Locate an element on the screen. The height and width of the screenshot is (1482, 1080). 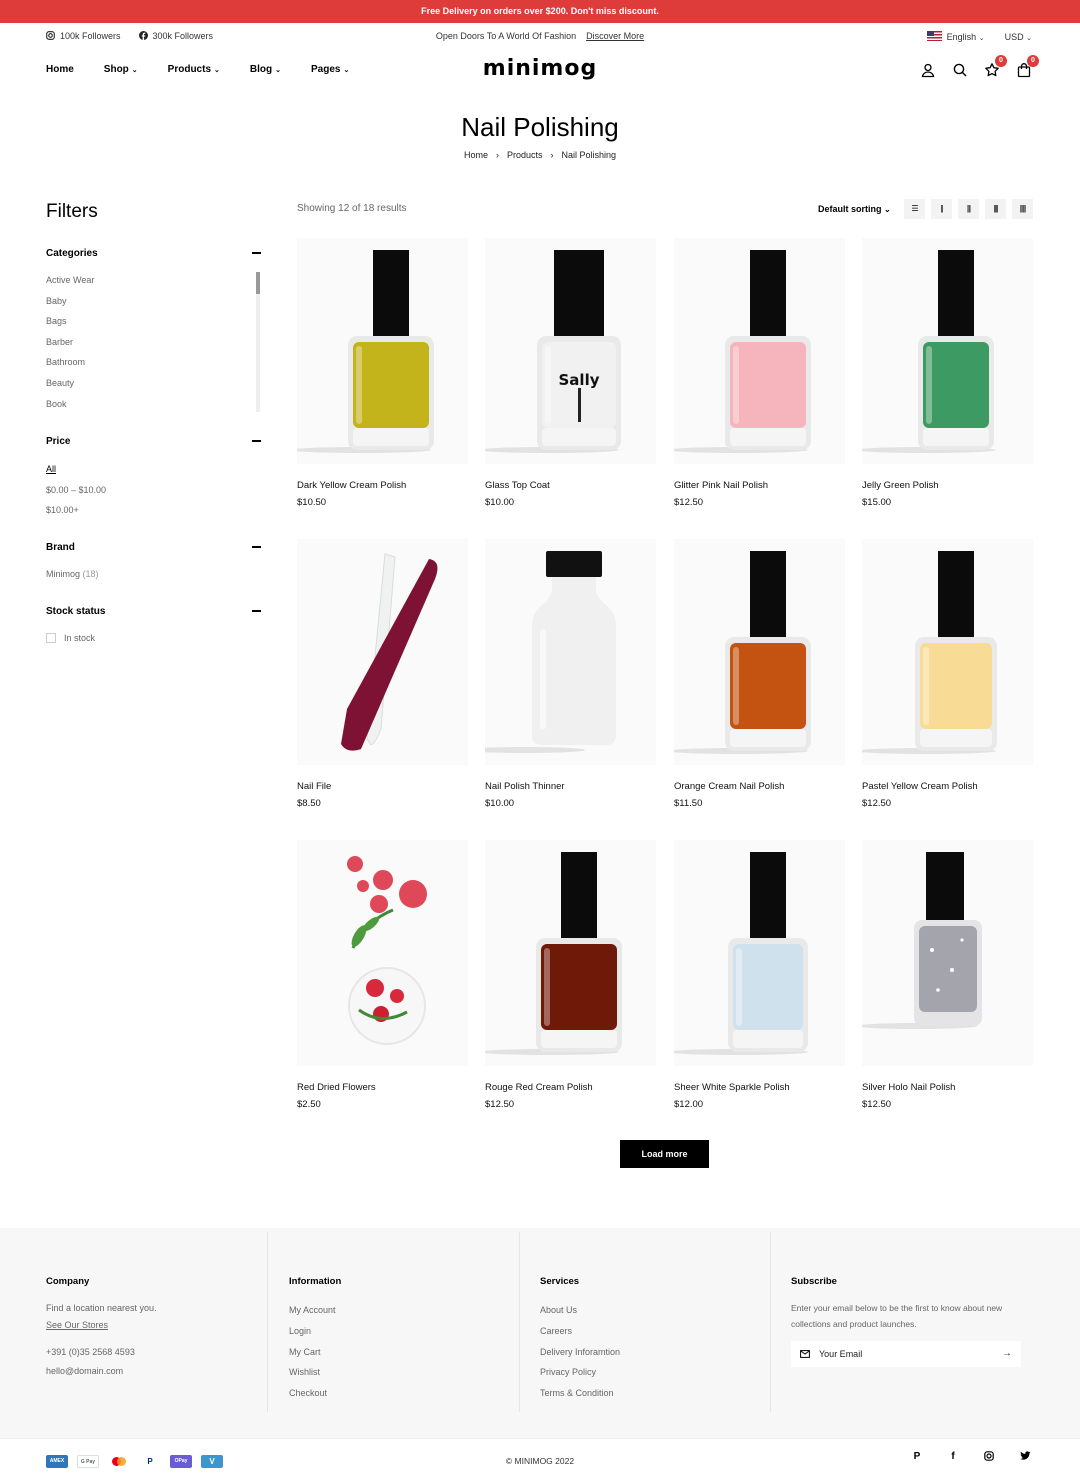
sort-dropdown: Default sorting ⌄ is located at coordinates (854, 209).